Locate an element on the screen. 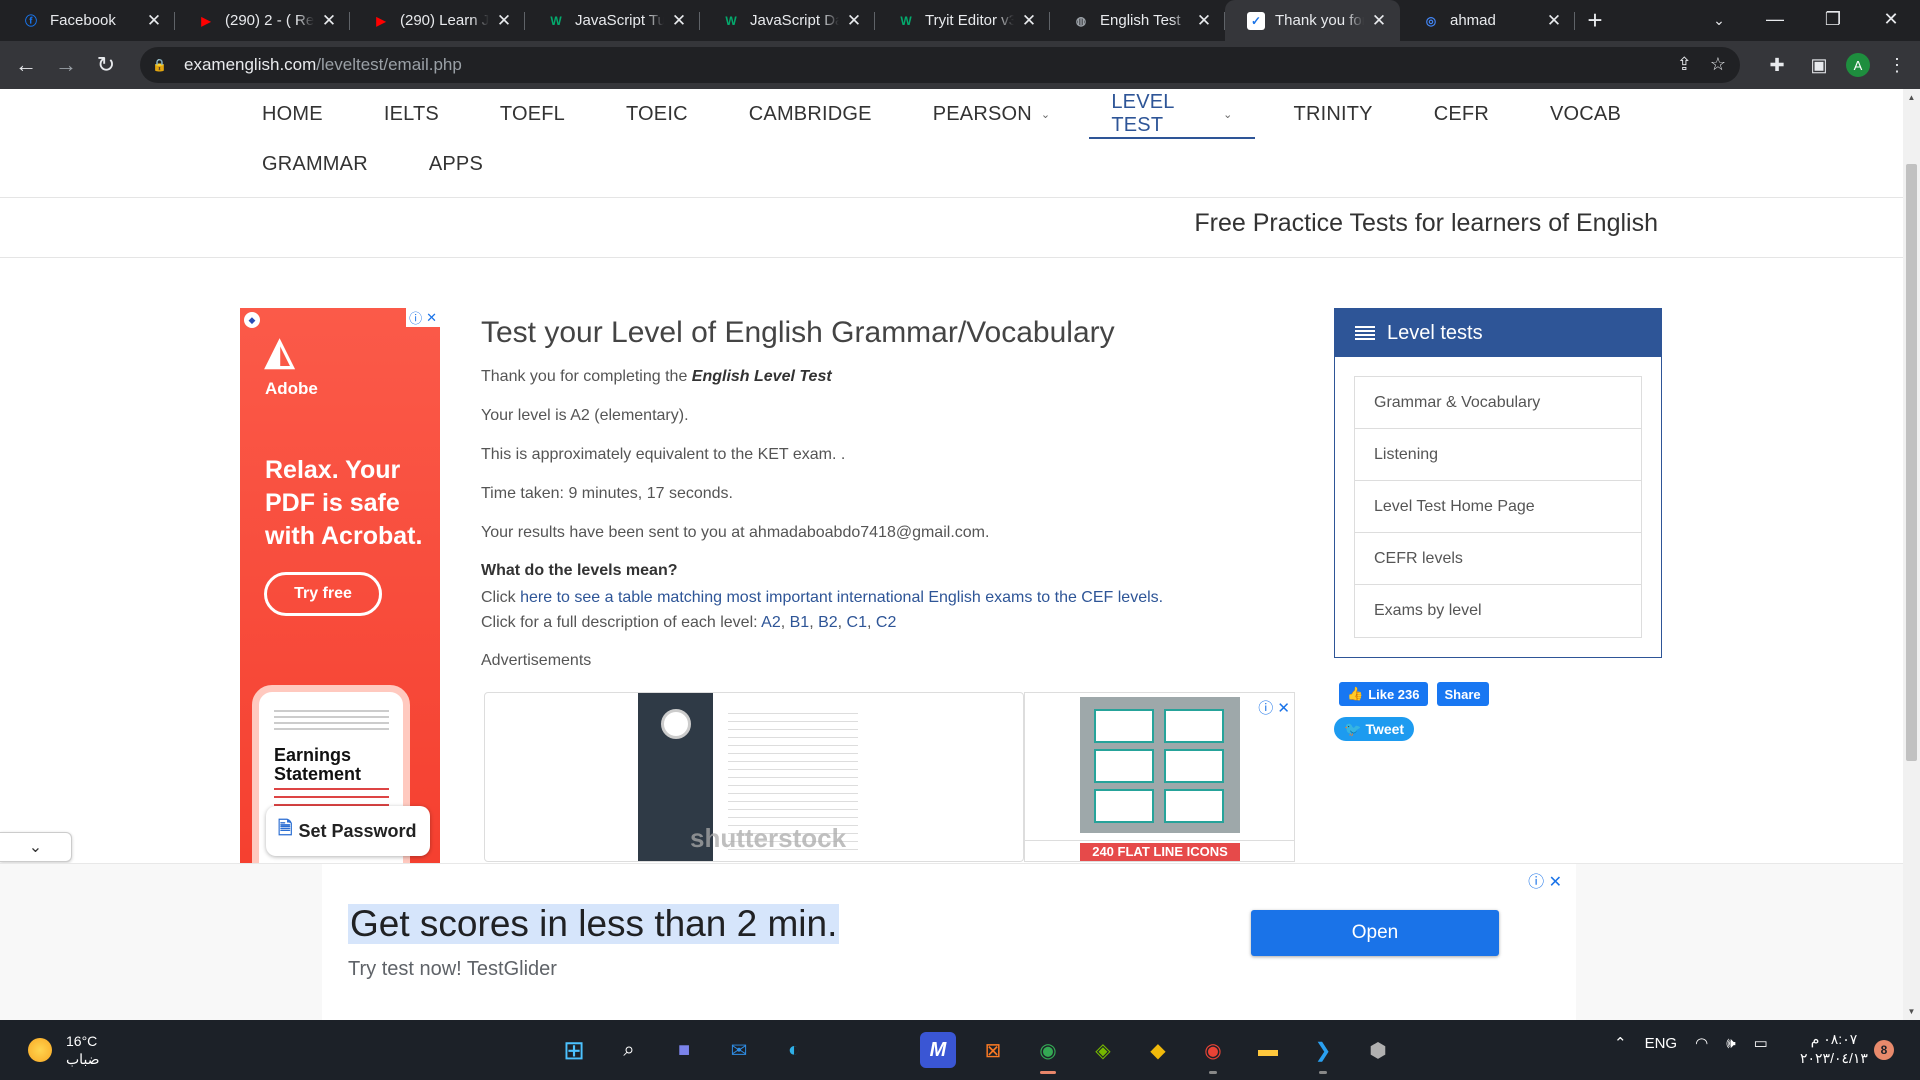 The image size is (1920, 1080). nav-trinity: TRINITY is located at coordinates (1333, 114).